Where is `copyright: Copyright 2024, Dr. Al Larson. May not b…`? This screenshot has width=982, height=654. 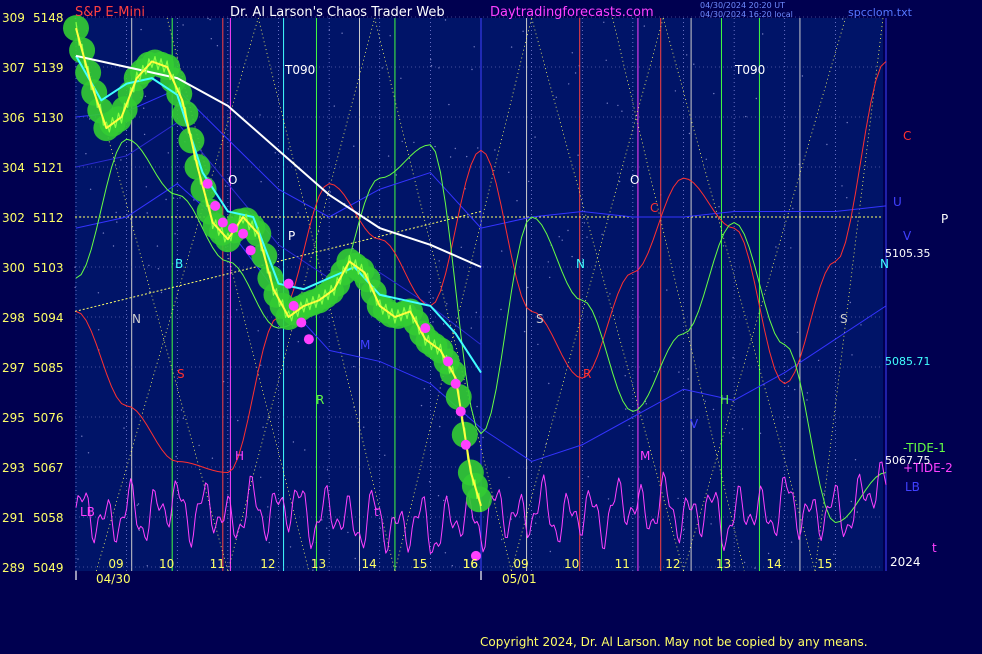
copyright: Copyright 2024, Dr. Al Larson. May not b… is located at coordinates (674, 642).